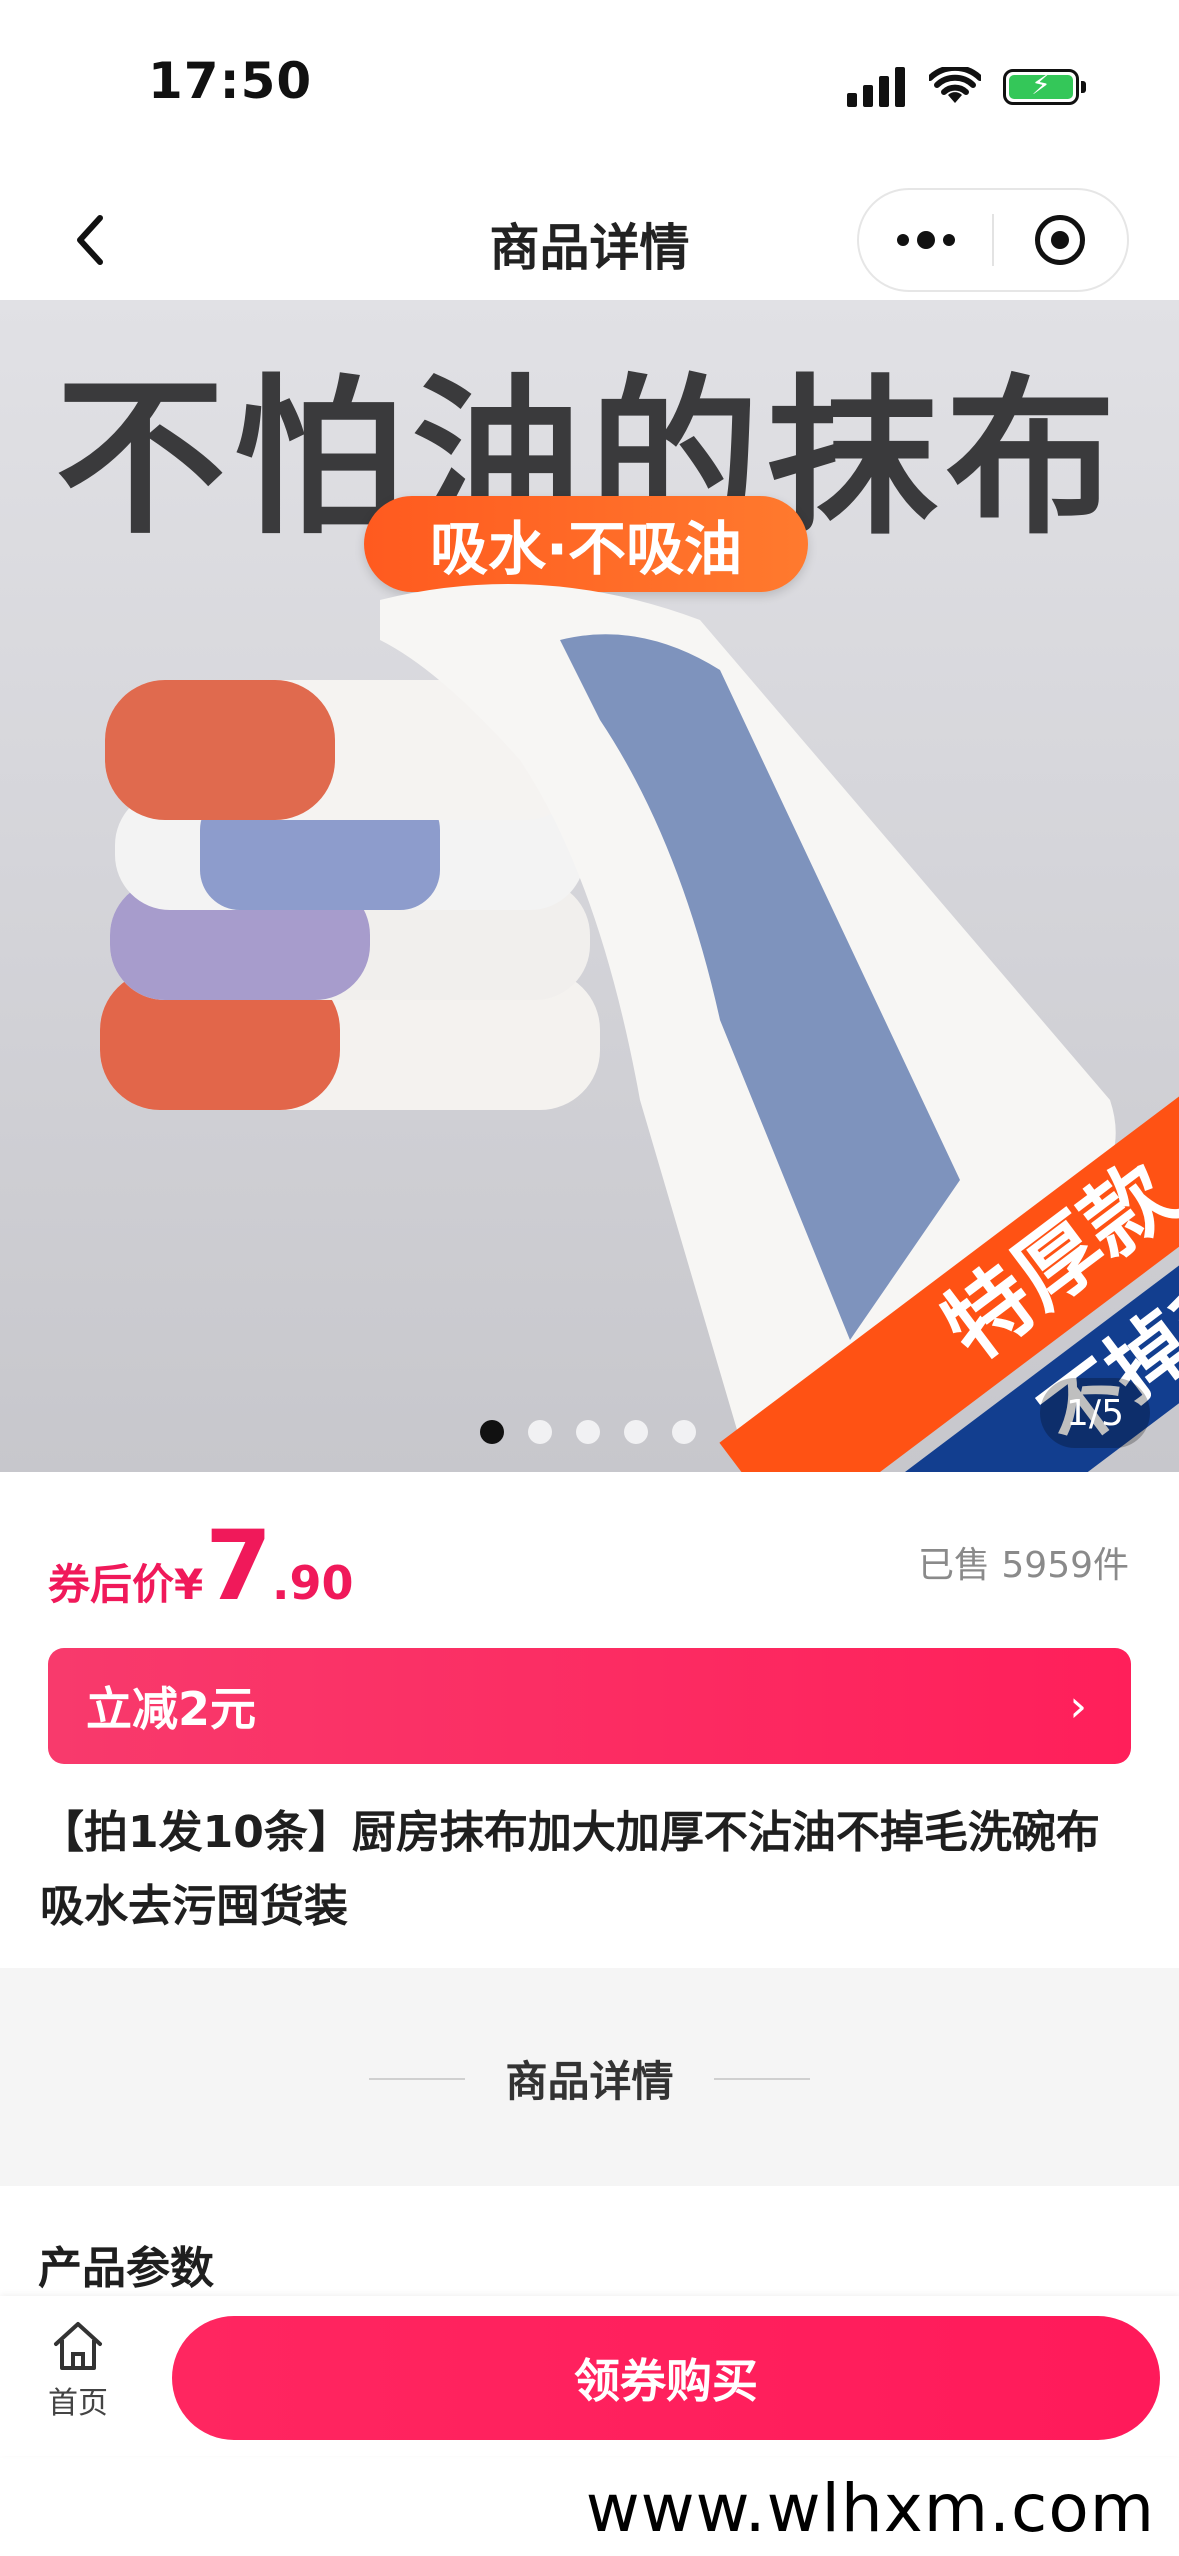 This screenshot has height=2556, width=1179. I want to click on params-title: 产品参数, so click(126, 2268).